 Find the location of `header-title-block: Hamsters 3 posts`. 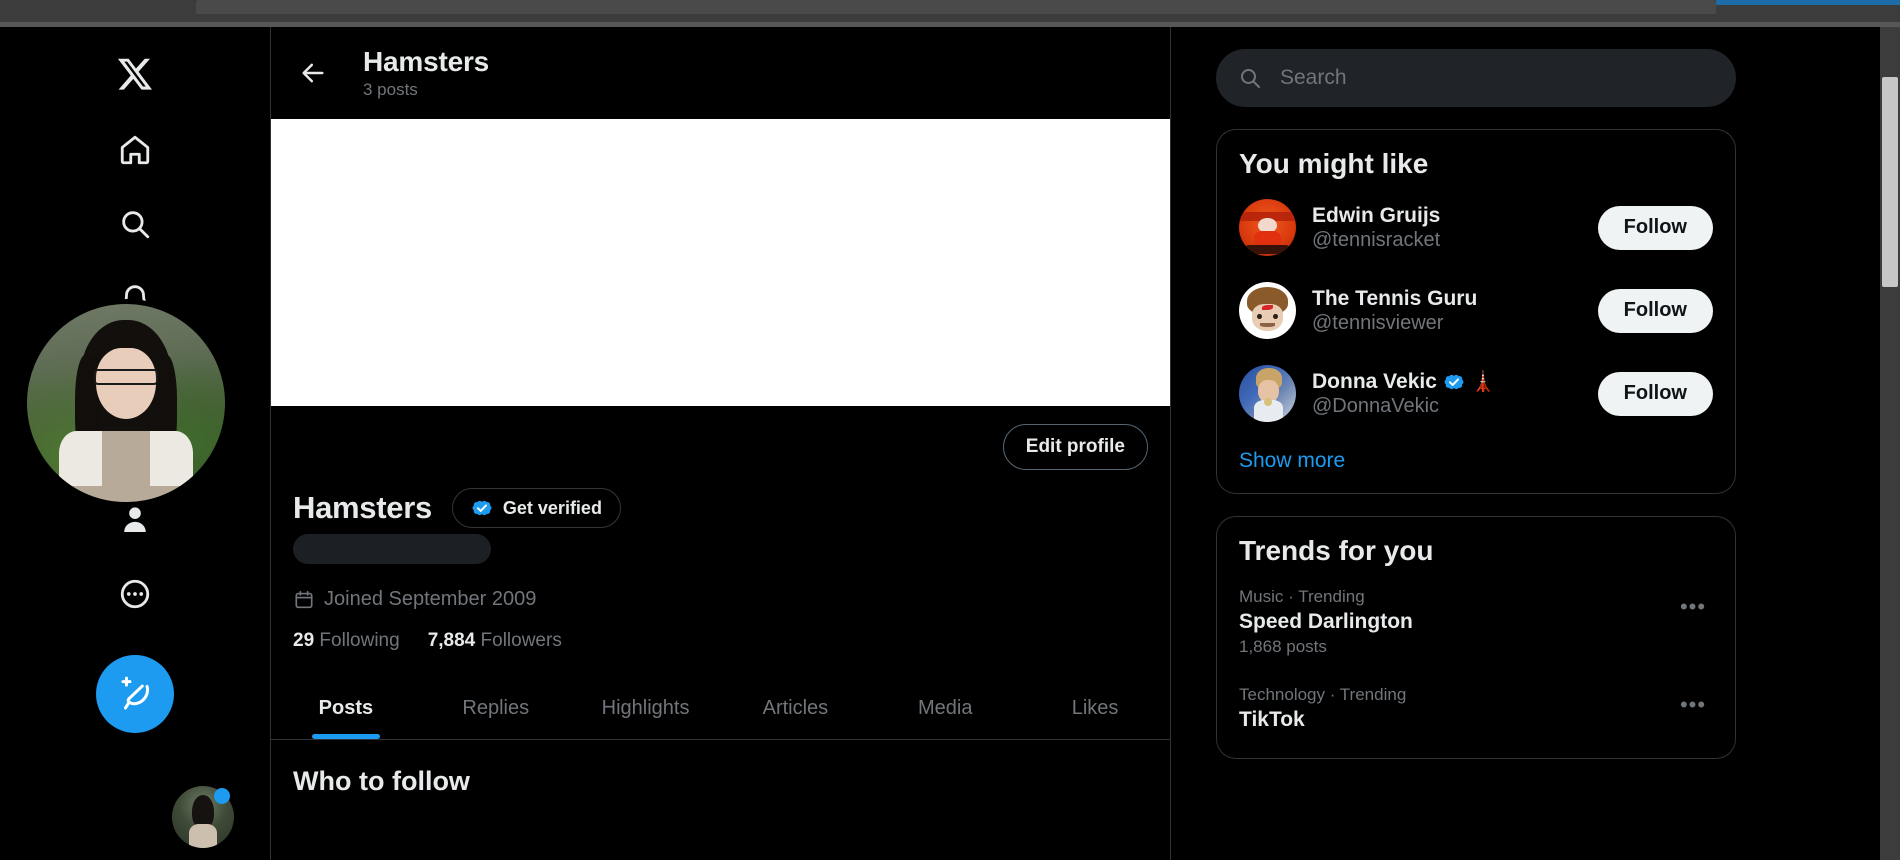

header-title-block: Hamsters 3 posts is located at coordinates (426, 73).